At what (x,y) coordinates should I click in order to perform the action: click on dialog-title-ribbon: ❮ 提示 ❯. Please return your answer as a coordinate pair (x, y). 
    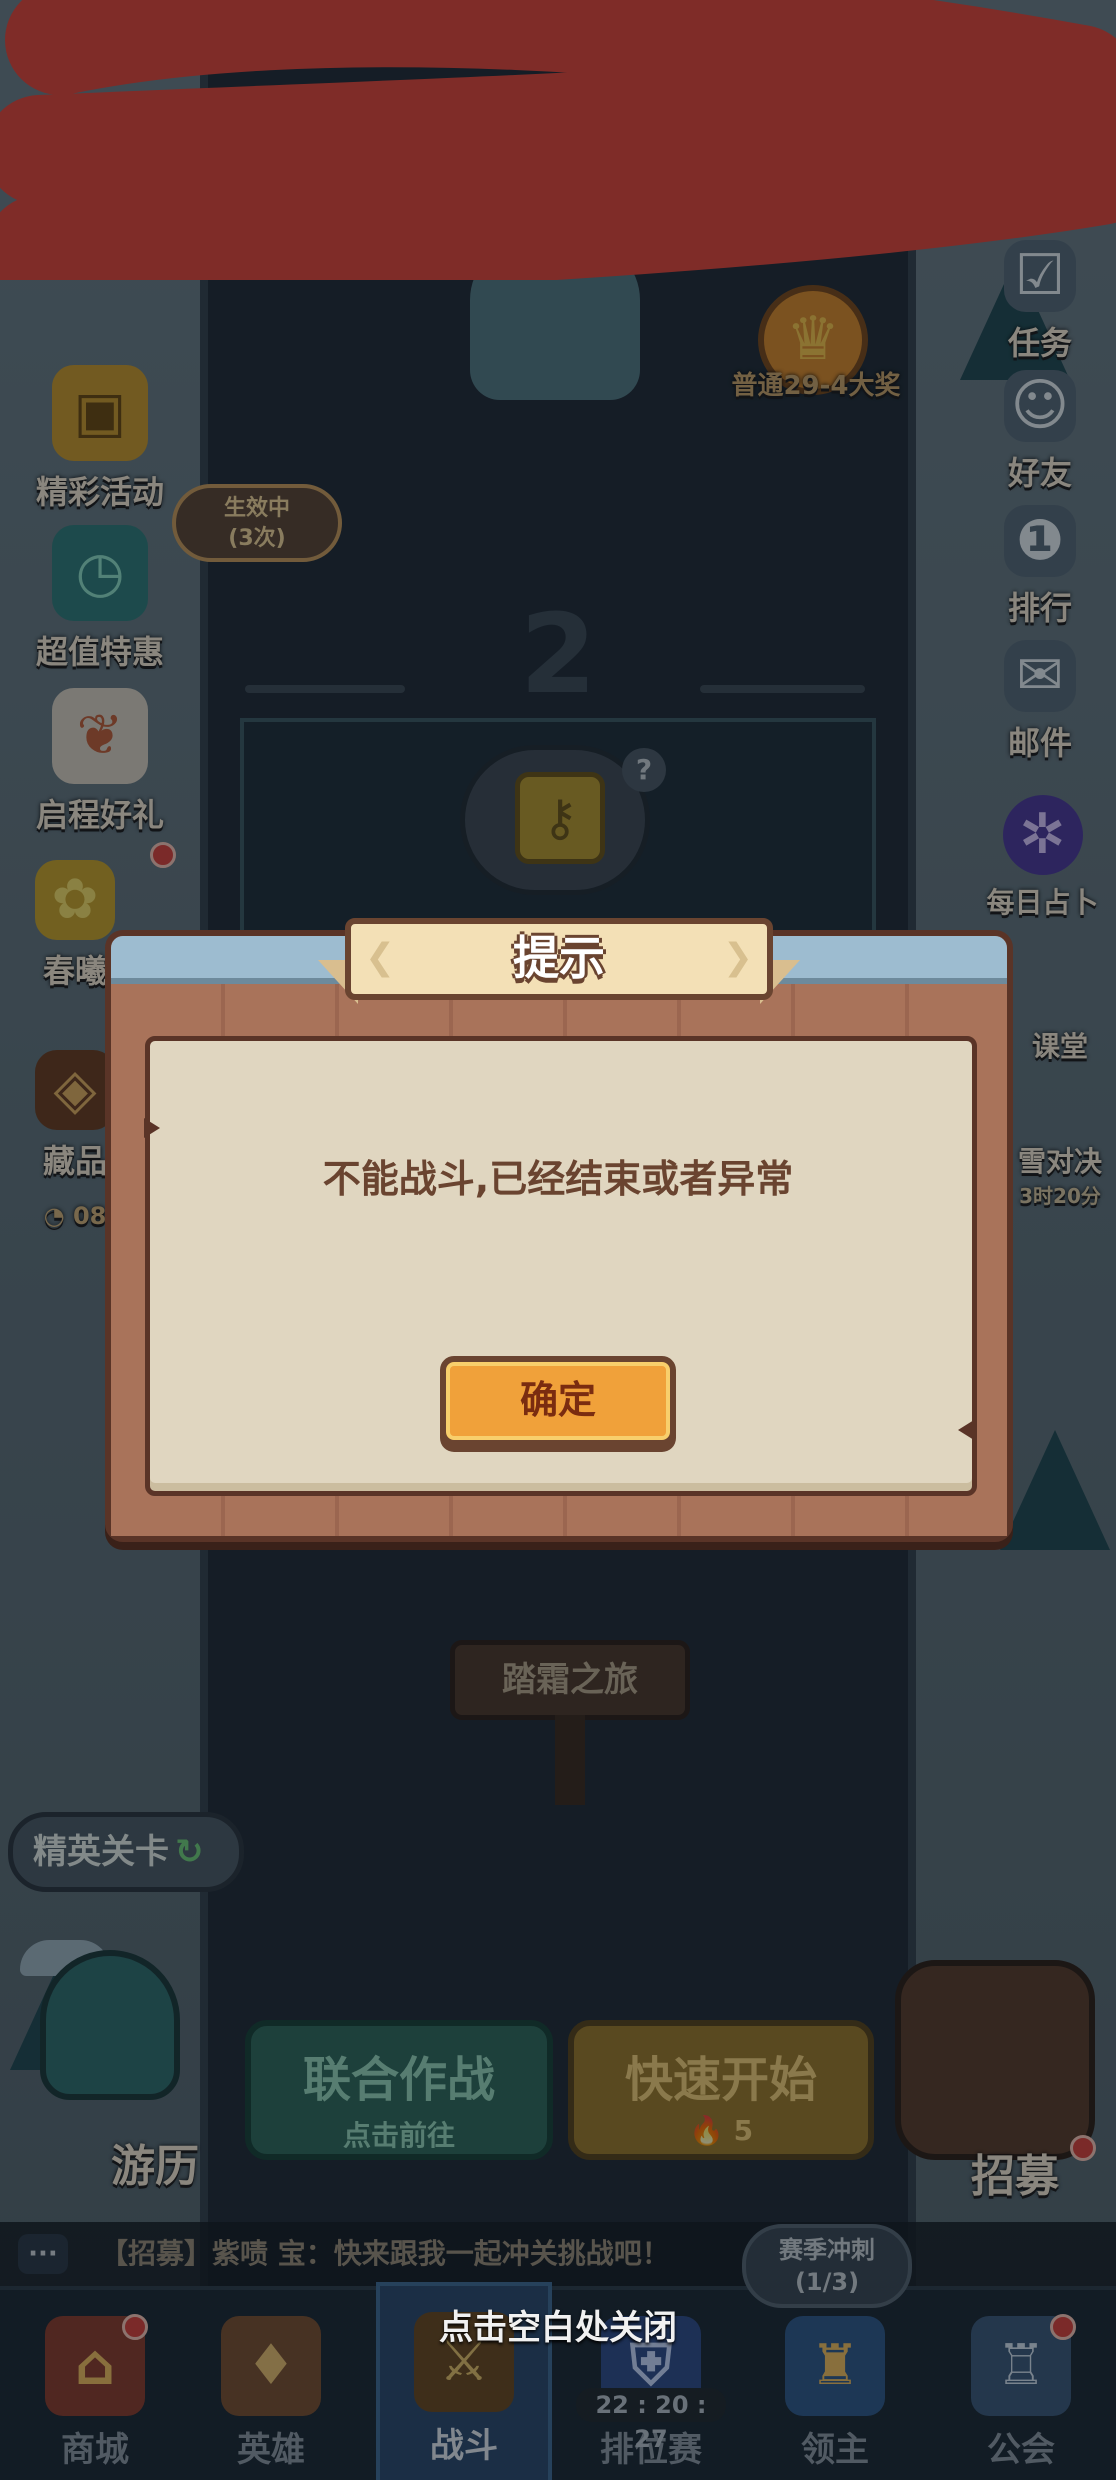
    Looking at the image, I should click on (559, 959).